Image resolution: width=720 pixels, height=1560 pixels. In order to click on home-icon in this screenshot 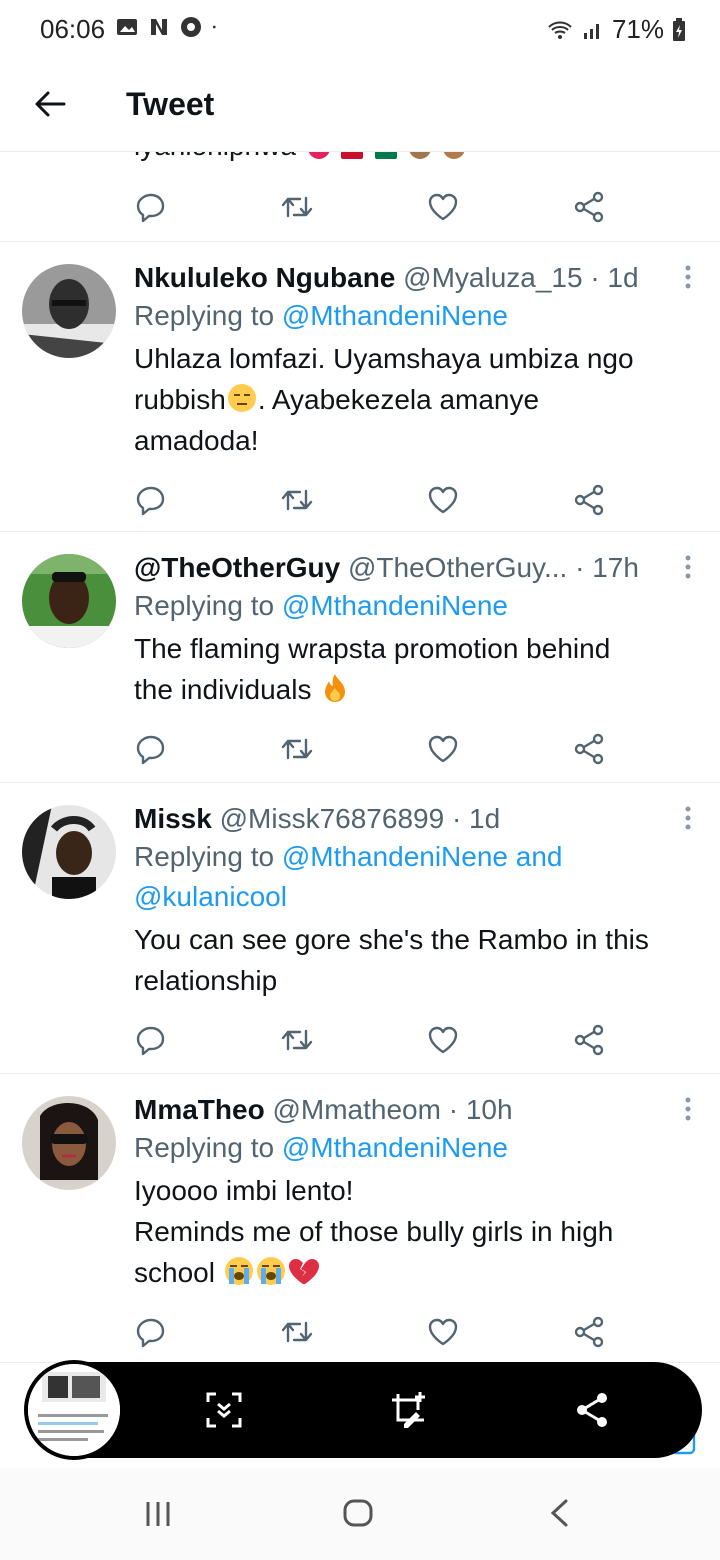, I will do `click(358, 1513)`.